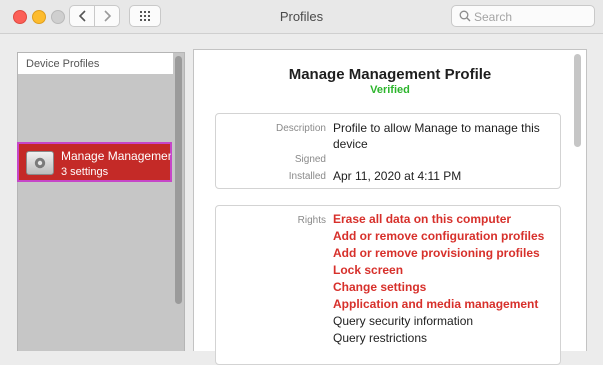 Image resolution: width=603 pixels, height=365 pixels. What do you see at coordinates (439, 236) in the screenshot?
I see `right-item: Add or remove configuration profiles` at bounding box center [439, 236].